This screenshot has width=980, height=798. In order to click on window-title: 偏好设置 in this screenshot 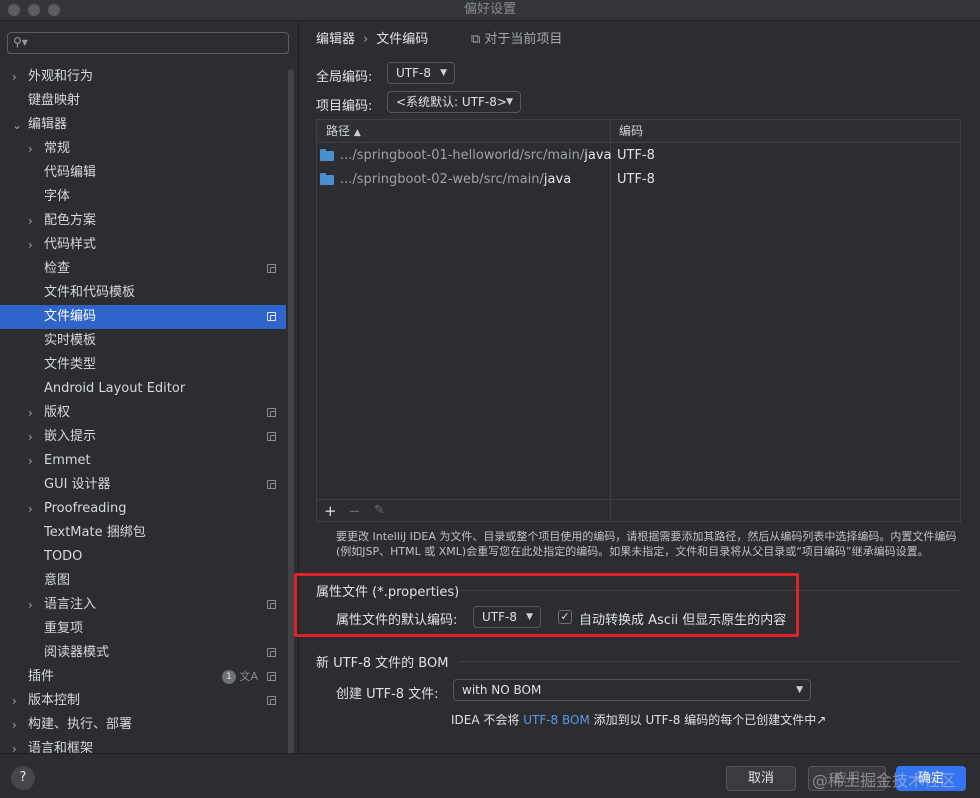, I will do `click(489, 9)`.